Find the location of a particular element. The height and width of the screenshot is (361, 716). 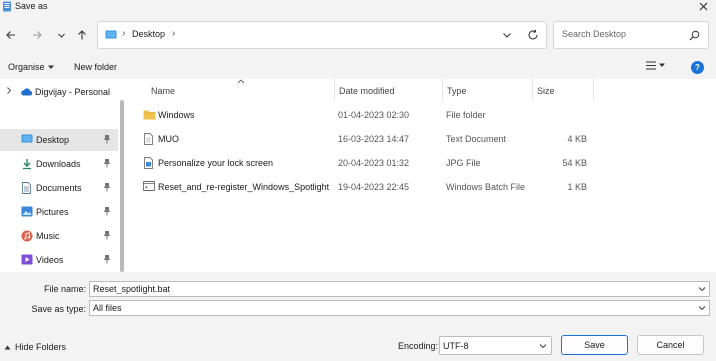

save-file-icon is located at coordinates (7, 6).